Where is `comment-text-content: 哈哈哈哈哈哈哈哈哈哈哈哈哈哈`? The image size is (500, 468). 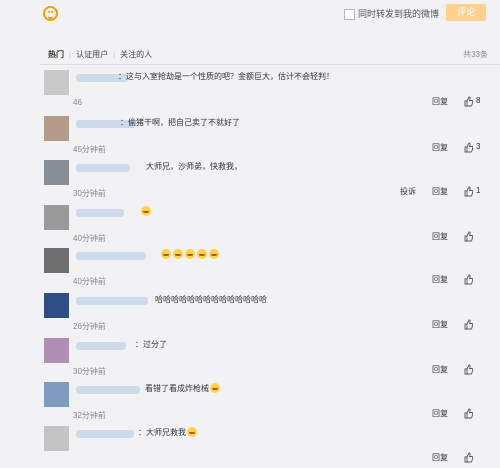 comment-text-content: 哈哈哈哈哈哈哈哈哈哈哈哈哈哈 is located at coordinates (211, 299).